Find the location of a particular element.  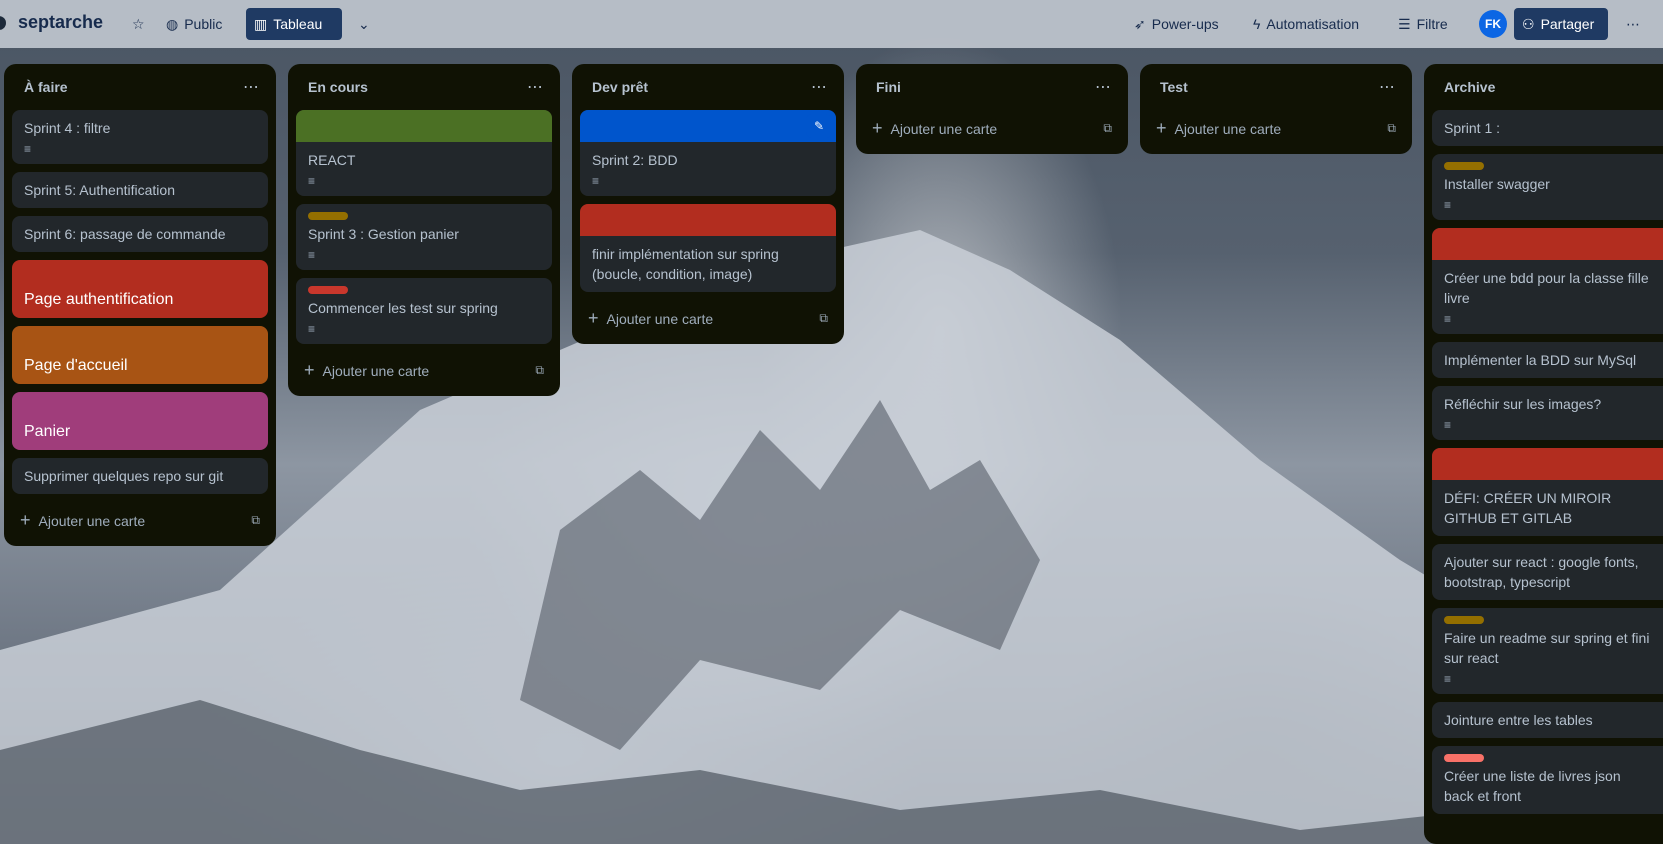

rocket-icon: ➶ is located at coordinates (1140, 23).